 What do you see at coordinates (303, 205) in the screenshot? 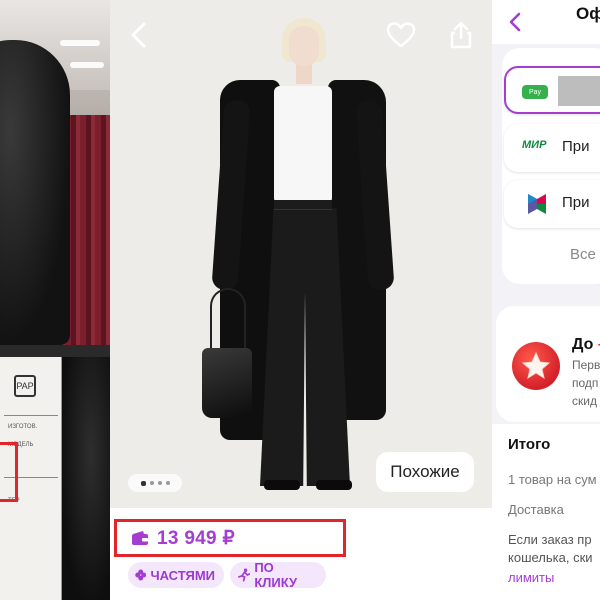
I see `belt` at bounding box center [303, 205].